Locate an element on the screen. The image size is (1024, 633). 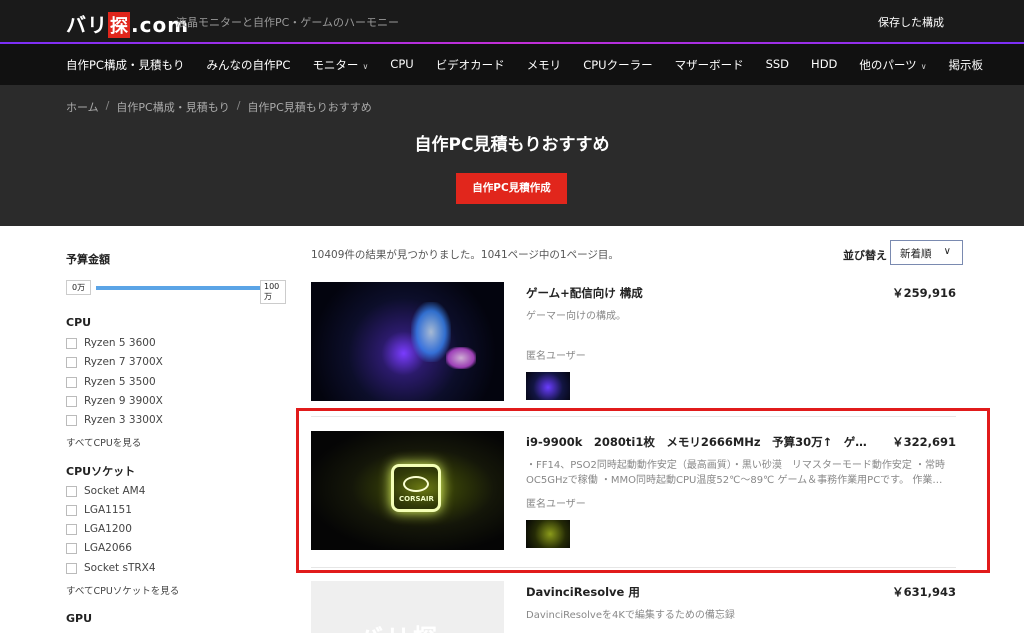
nav-label: SSD is located at coordinates (777, 64).